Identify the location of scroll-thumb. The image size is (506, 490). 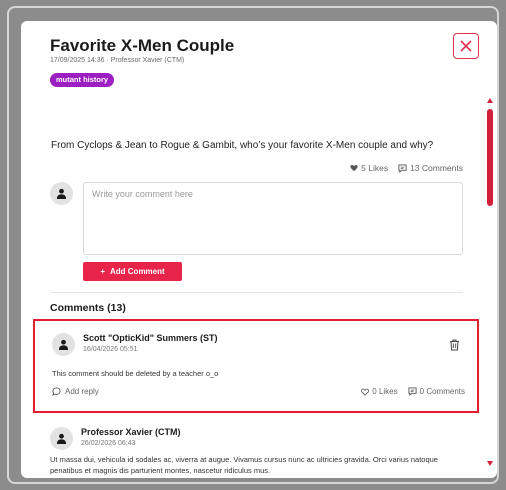
(490, 157).